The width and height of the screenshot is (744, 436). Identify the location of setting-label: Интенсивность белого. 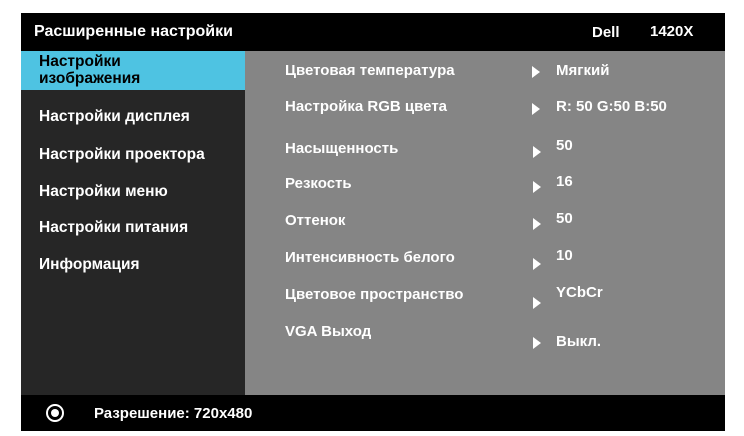
(370, 257).